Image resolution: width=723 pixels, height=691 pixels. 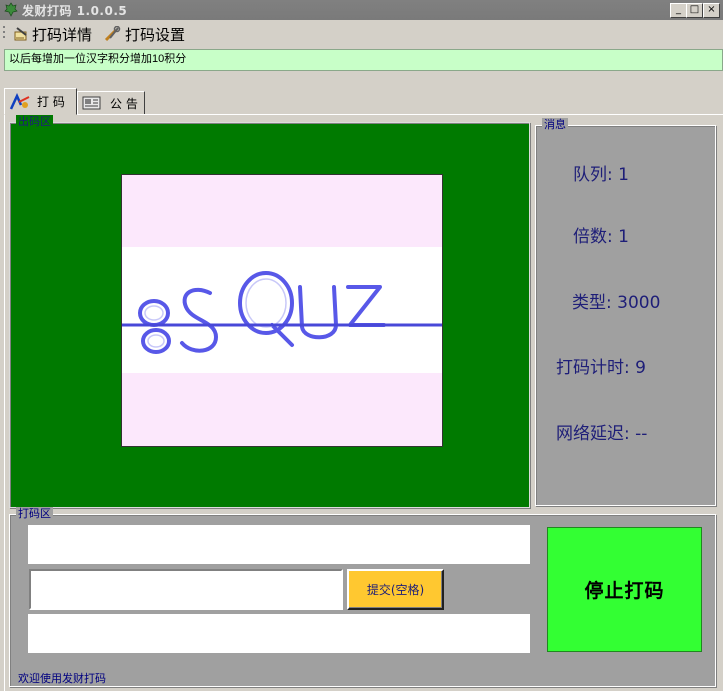 What do you see at coordinates (34, 122) in the screenshot?
I see `output-area-label: 出码区` at bounding box center [34, 122].